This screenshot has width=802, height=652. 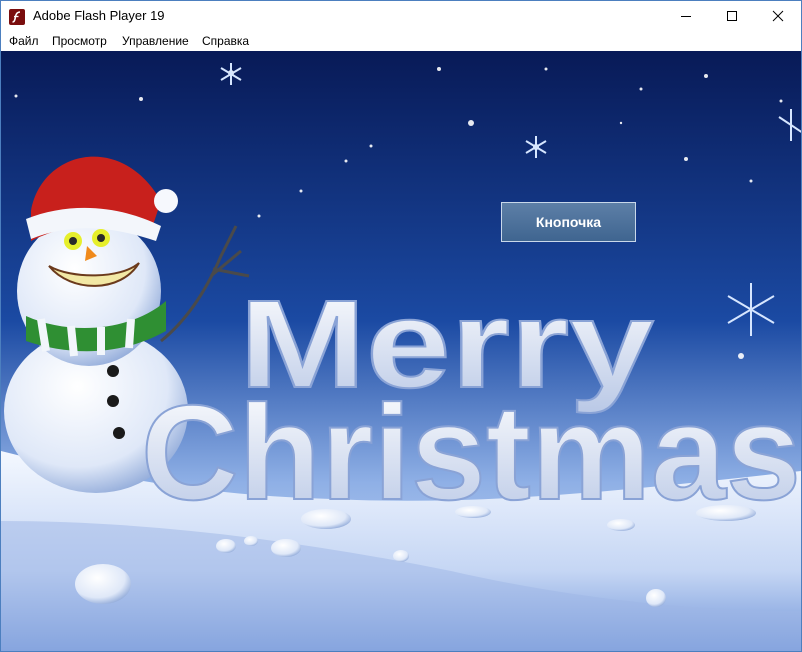 What do you see at coordinates (225, 41) in the screenshot?
I see `menu-help: Справка` at bounding box center [225, 41].